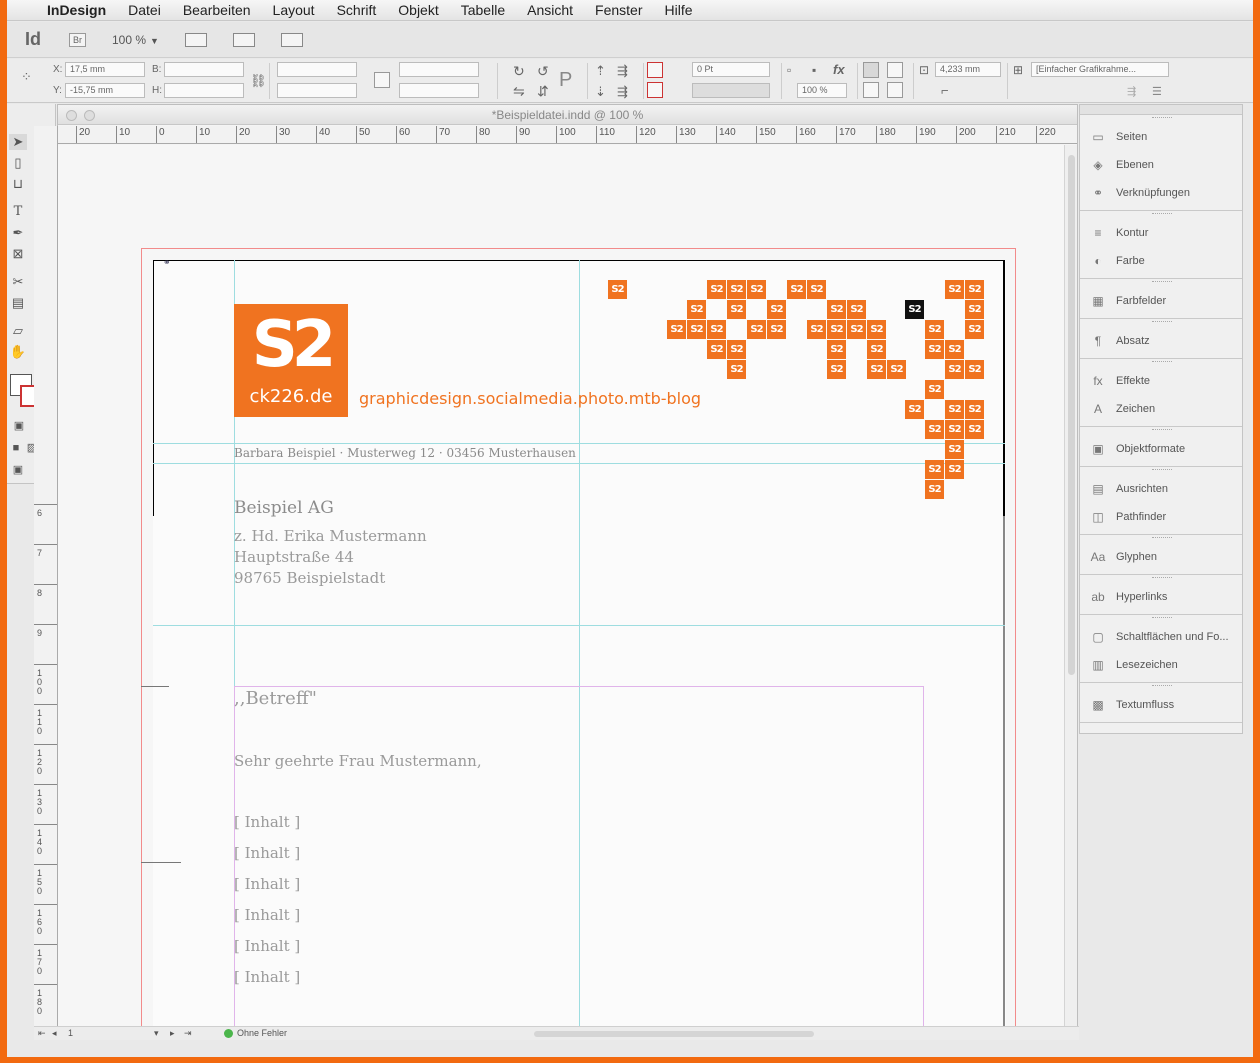  What do you see at coordinates (895, 90) in the screenshot?
I see `text-wrap-jump-icon` at bounding box center [895, 90].